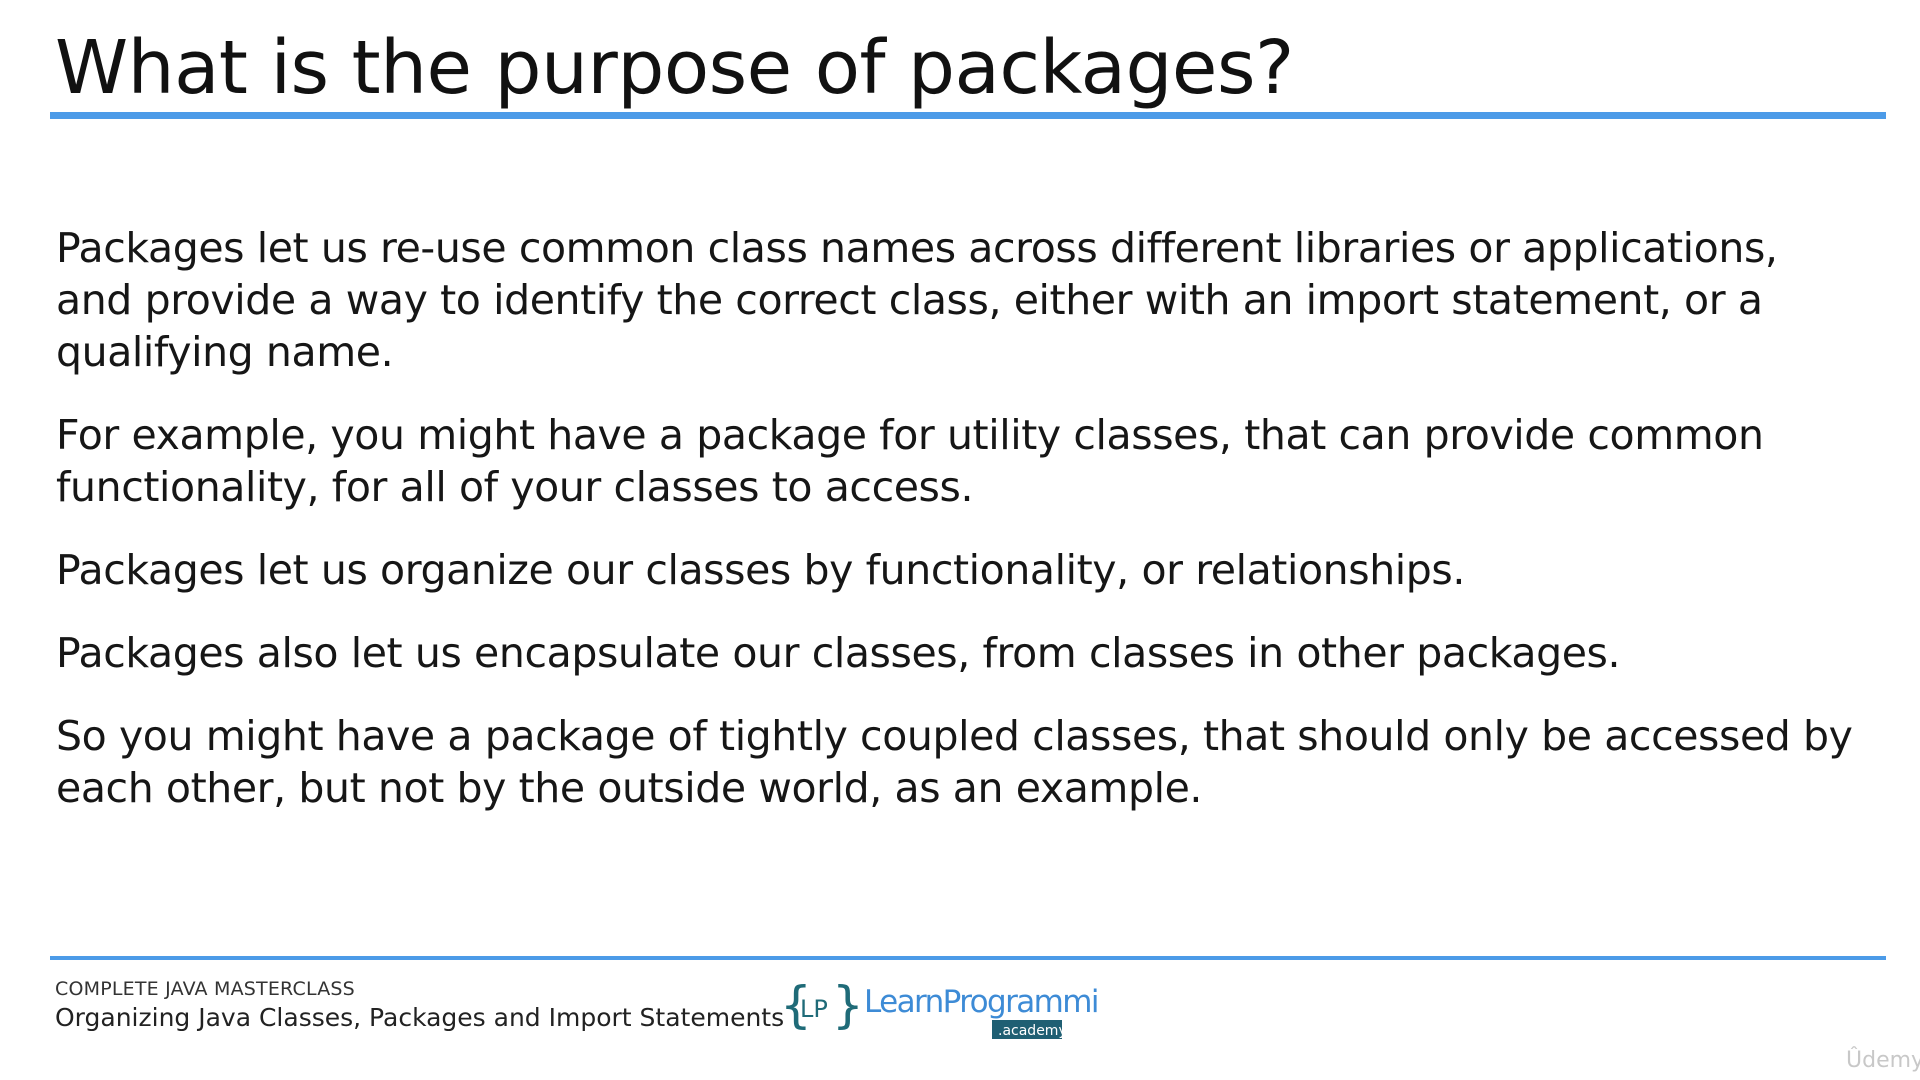  Describe the element at coordinates (674, 68) in the screenshot. I see `slide-title: What is the purpose of packages?` at that location.